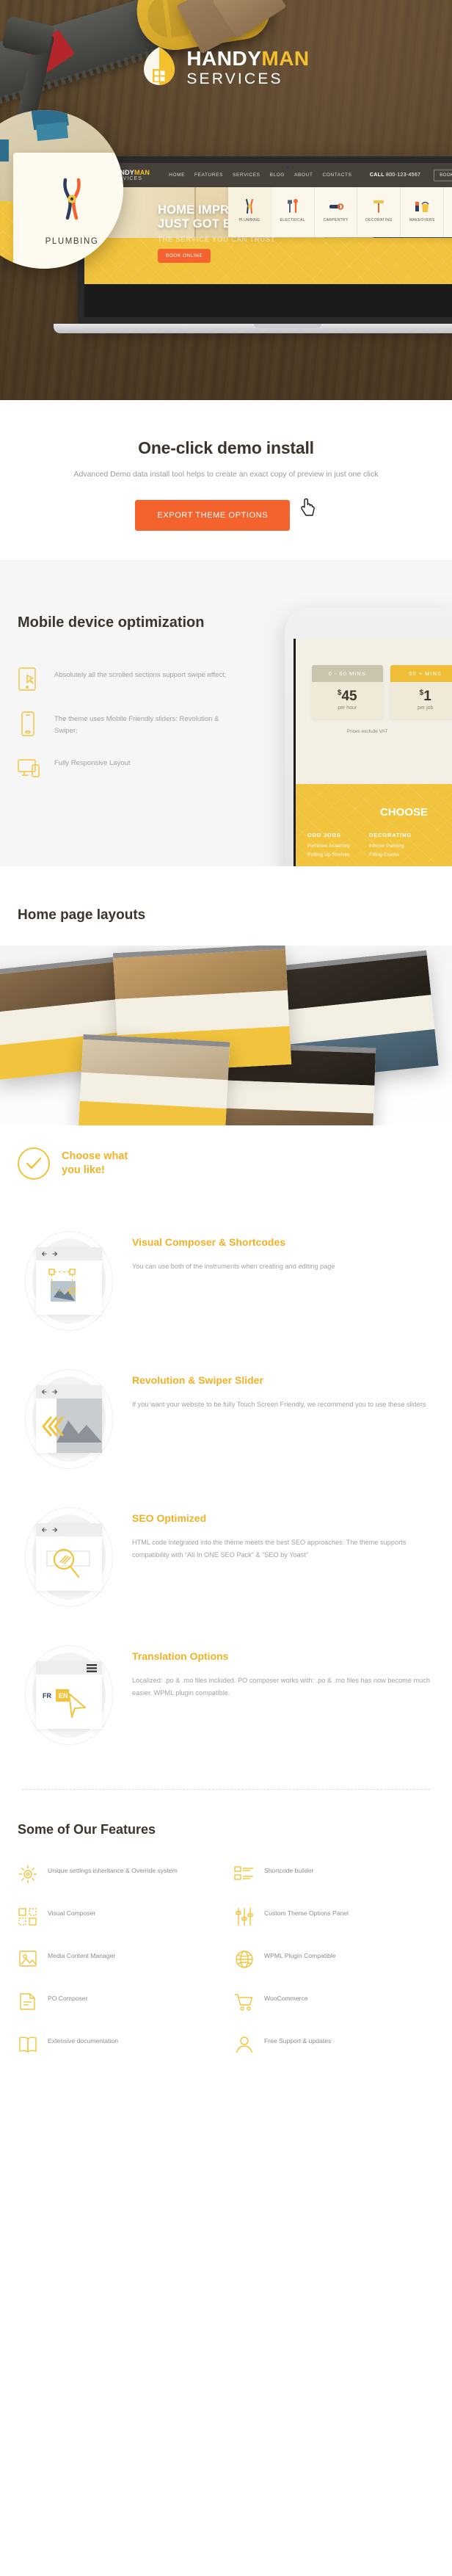 The height and width of the screenshot is (2576, 452). I want to click on wpml-globe-icon, so click(244, 1960).